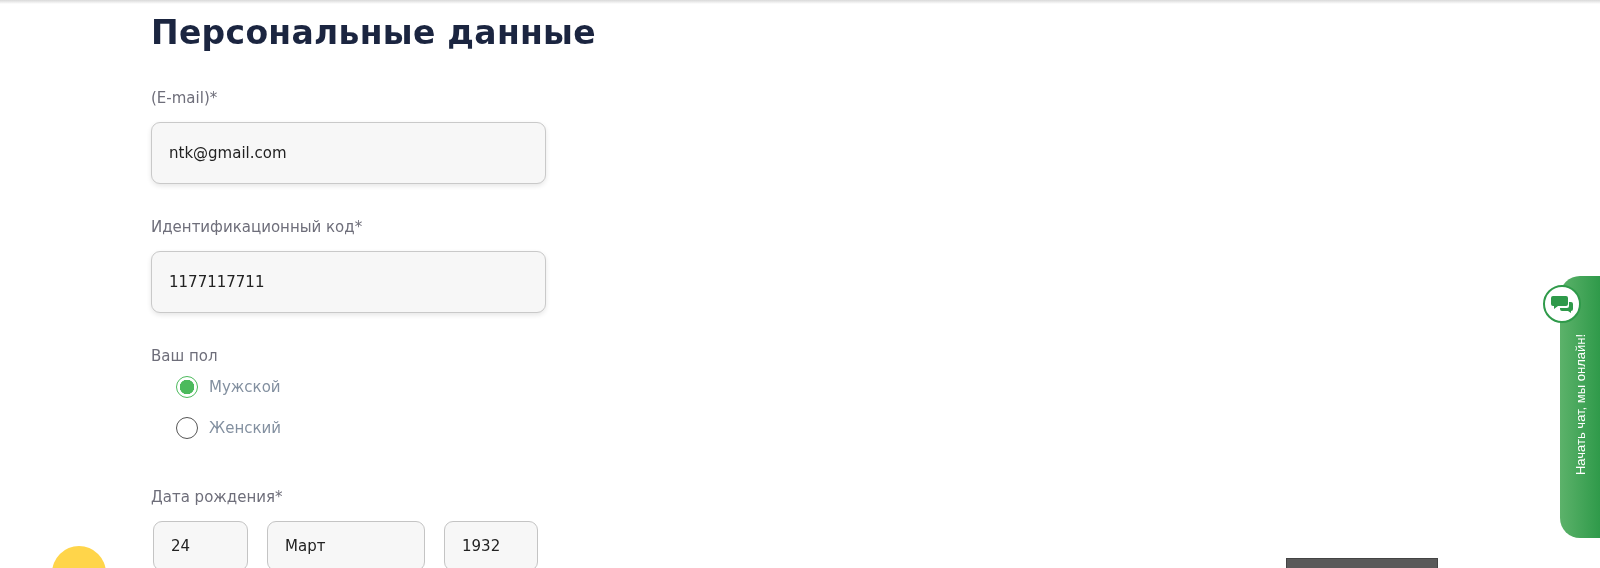 The width and height of the screenshot is (1600, 568). I want to click on input-field: ntk@gmail.com, so click(348, 153).